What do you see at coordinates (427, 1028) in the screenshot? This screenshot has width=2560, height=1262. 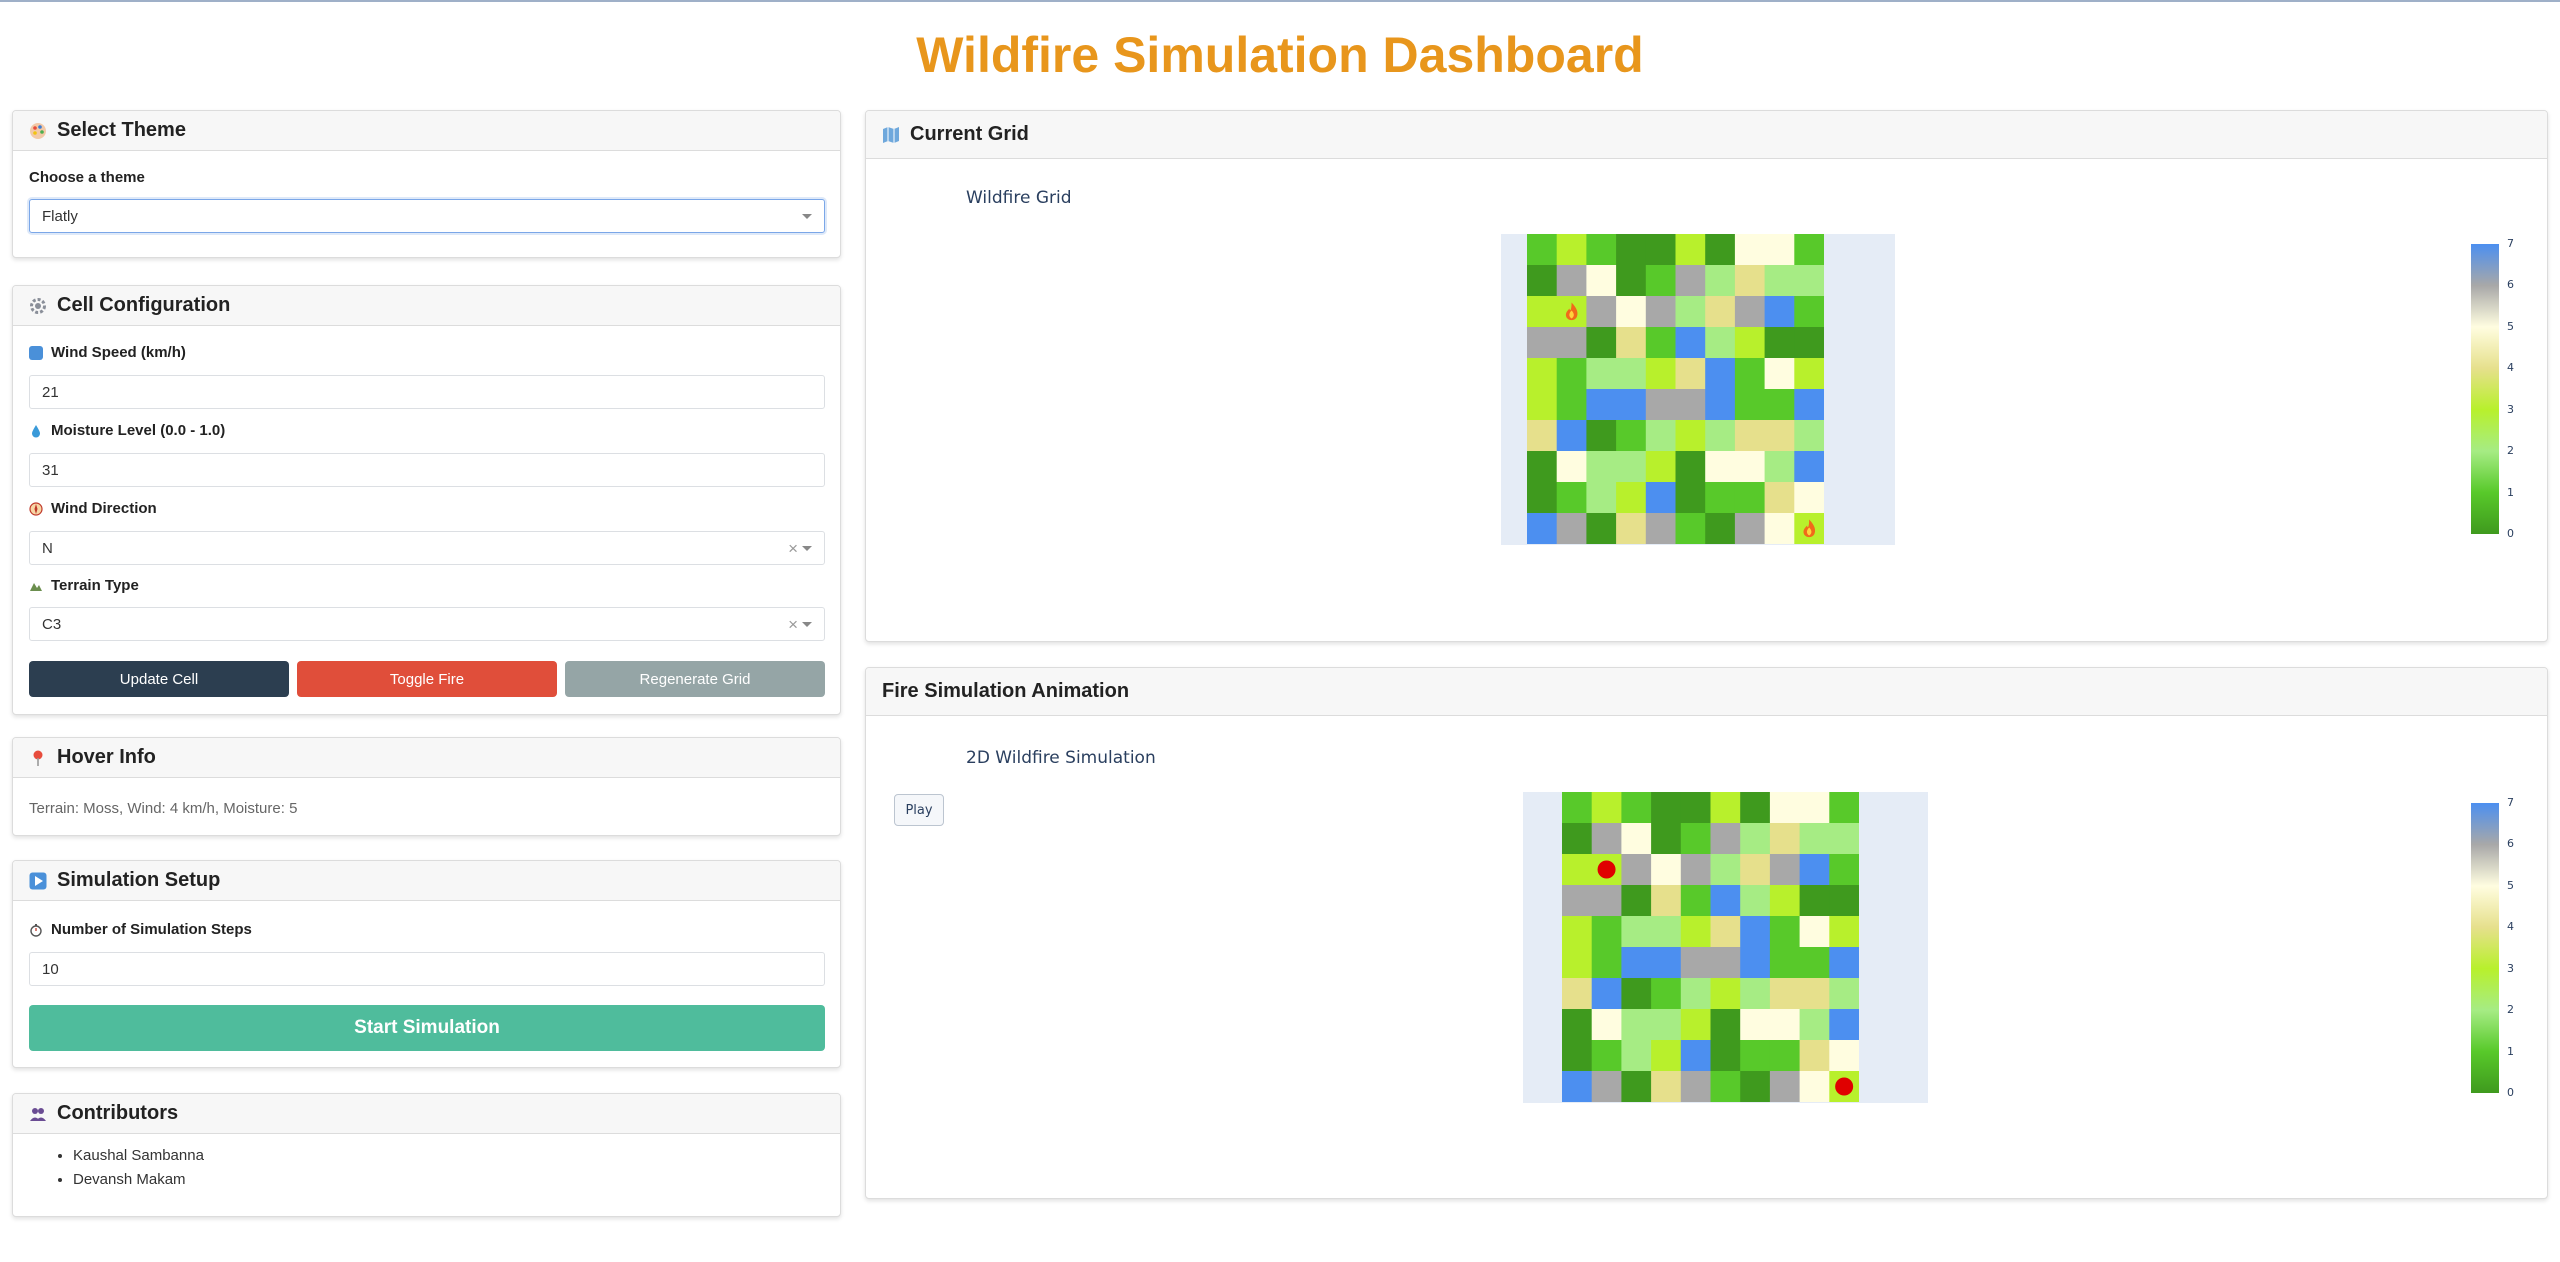 I see `start-simulation-button: Start Simulation` at bounding box center [427, 1028].